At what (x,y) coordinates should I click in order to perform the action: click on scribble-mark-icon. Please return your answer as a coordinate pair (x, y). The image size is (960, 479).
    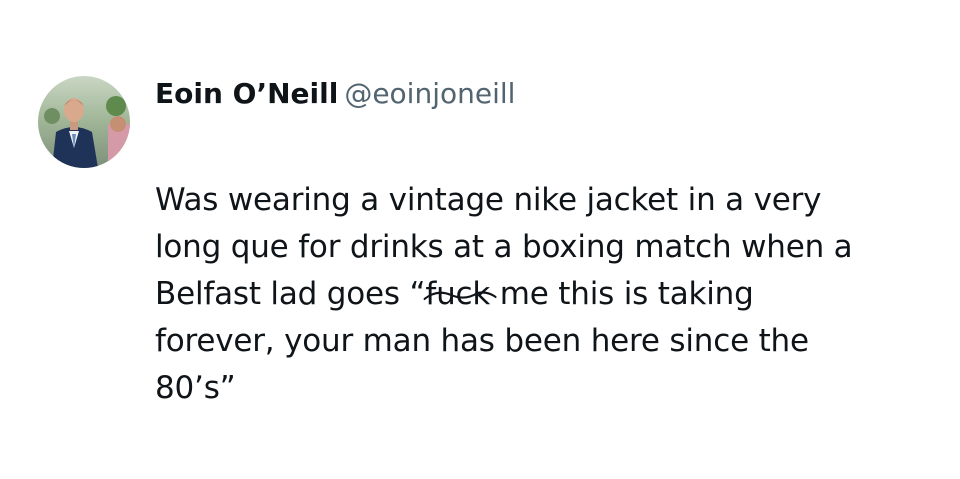
    Looking at the image, I should click on (460, 296).